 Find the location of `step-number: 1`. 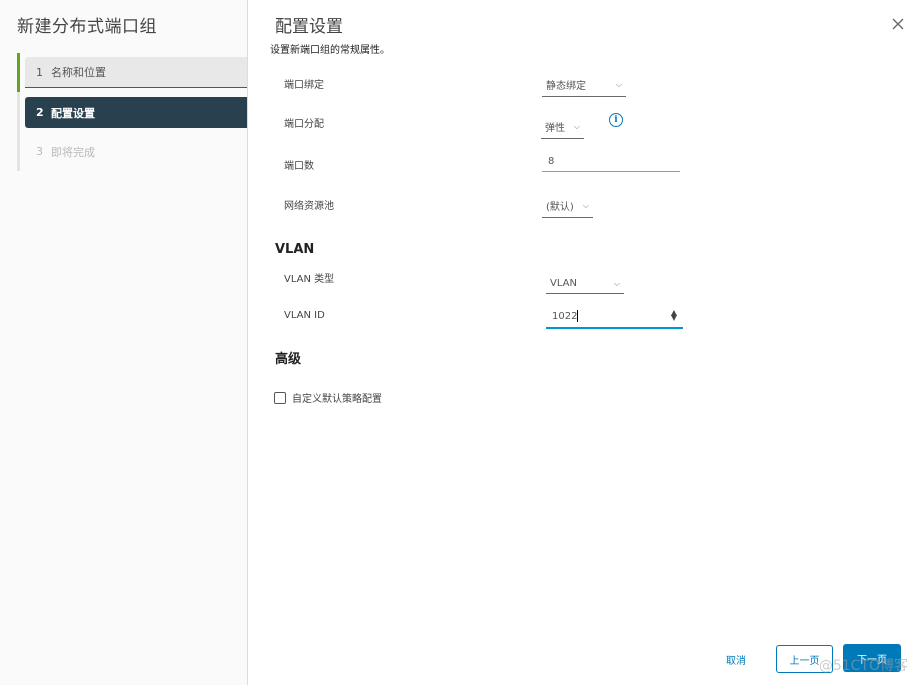

step-number: 1 is located at coordinates (39, 72).